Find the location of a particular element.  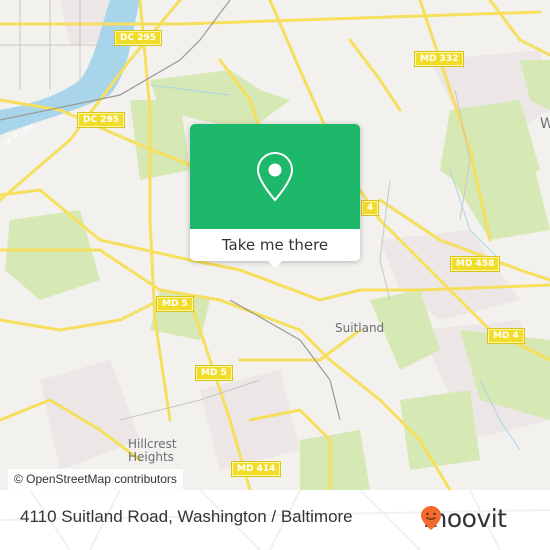

map-pin-icon is located at coordinates (275, 176).